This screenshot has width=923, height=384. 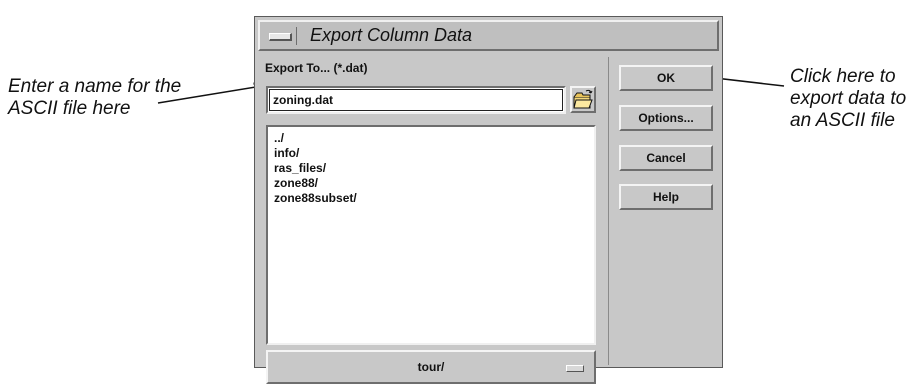 I want to click on file-list-item: zone88subset/, so click(x=434, y=198).